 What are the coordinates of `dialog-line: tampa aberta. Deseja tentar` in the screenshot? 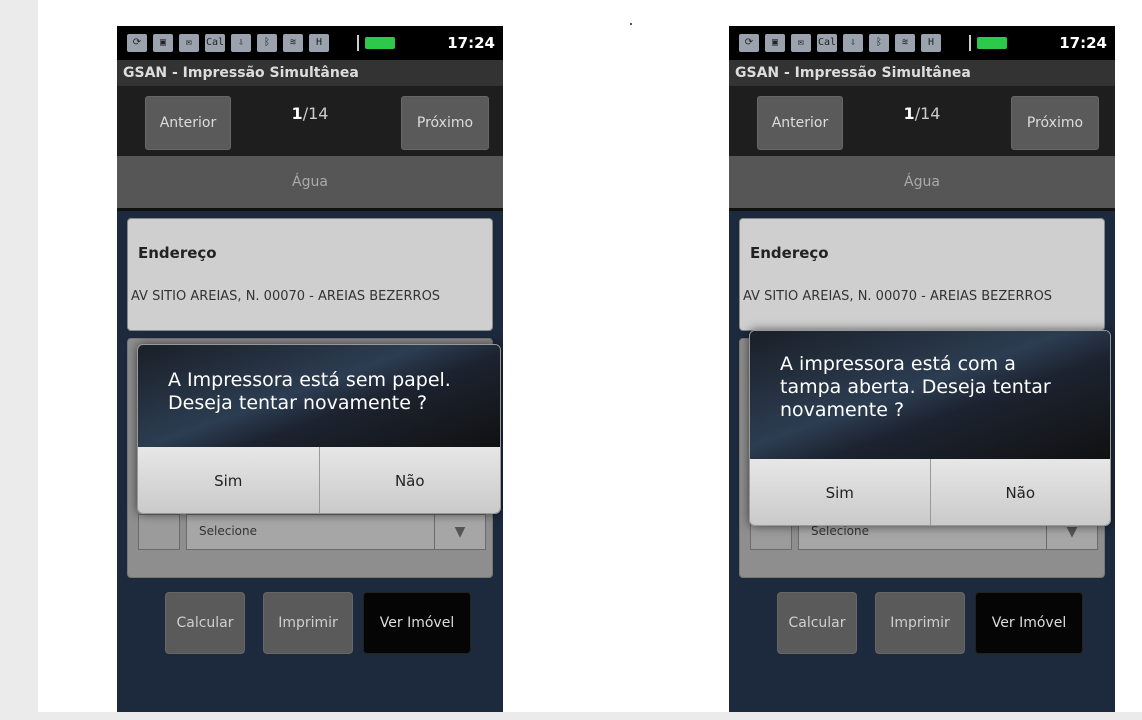 It's located at (915, 387).